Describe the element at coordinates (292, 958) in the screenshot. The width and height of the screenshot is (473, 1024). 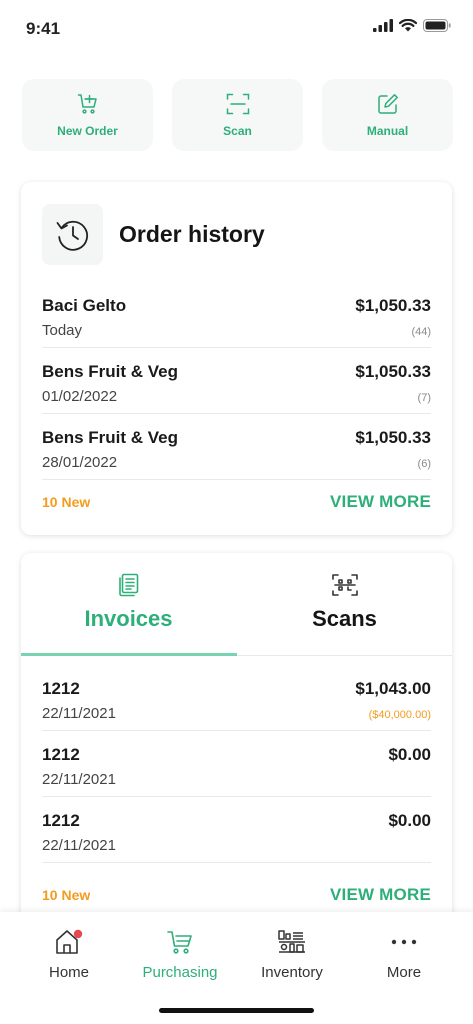
I see `nav-inventory: Inventory` at that location.